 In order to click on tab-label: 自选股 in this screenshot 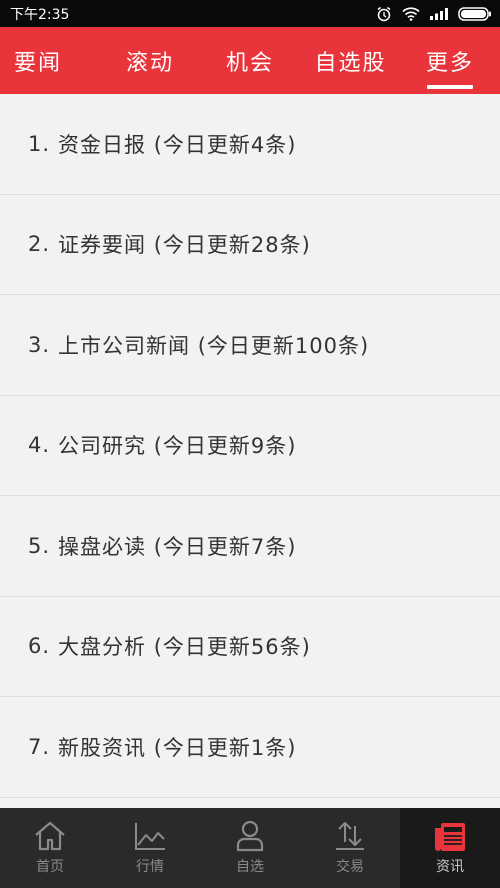, I will do `click(350, 63)`.